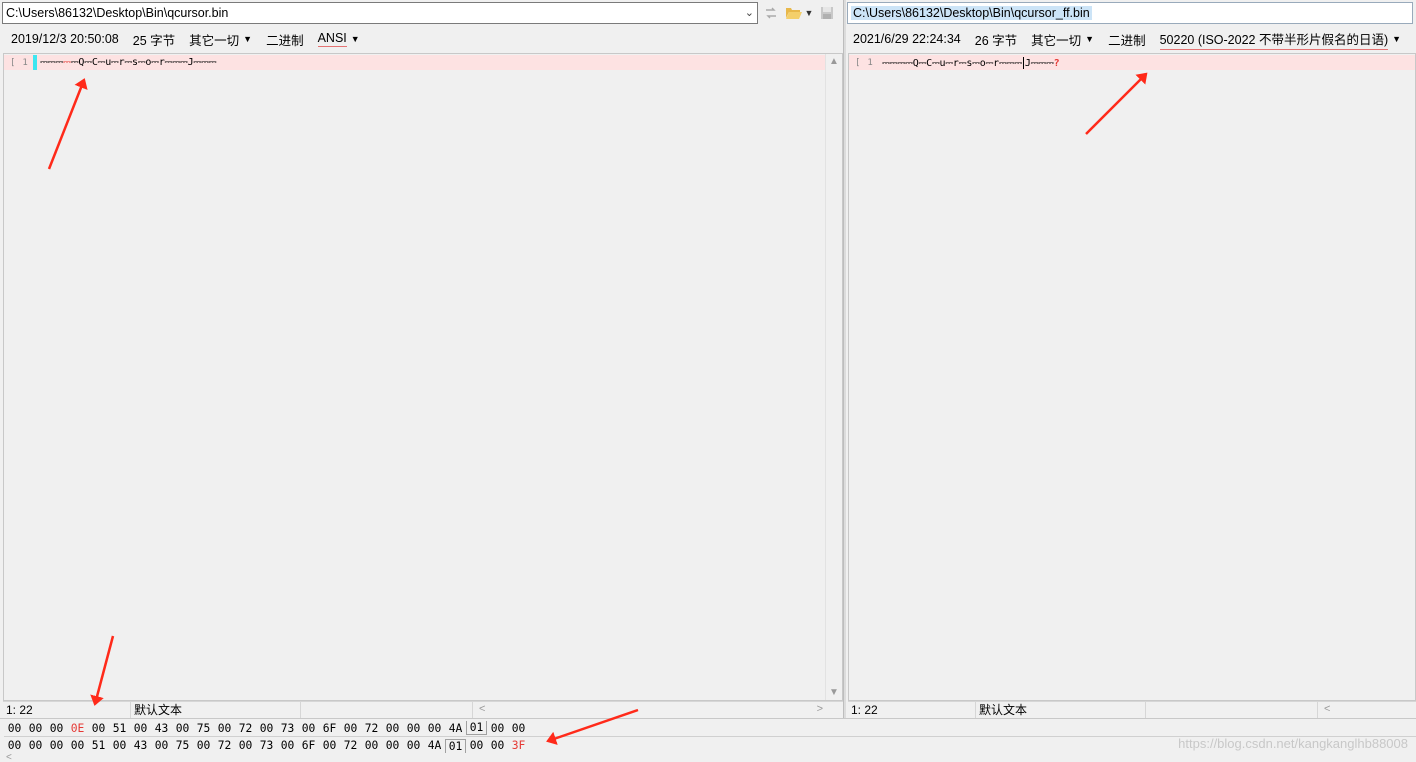  I want to click on left-date: 2019/12/3 20:50:08, so click(65, 39).